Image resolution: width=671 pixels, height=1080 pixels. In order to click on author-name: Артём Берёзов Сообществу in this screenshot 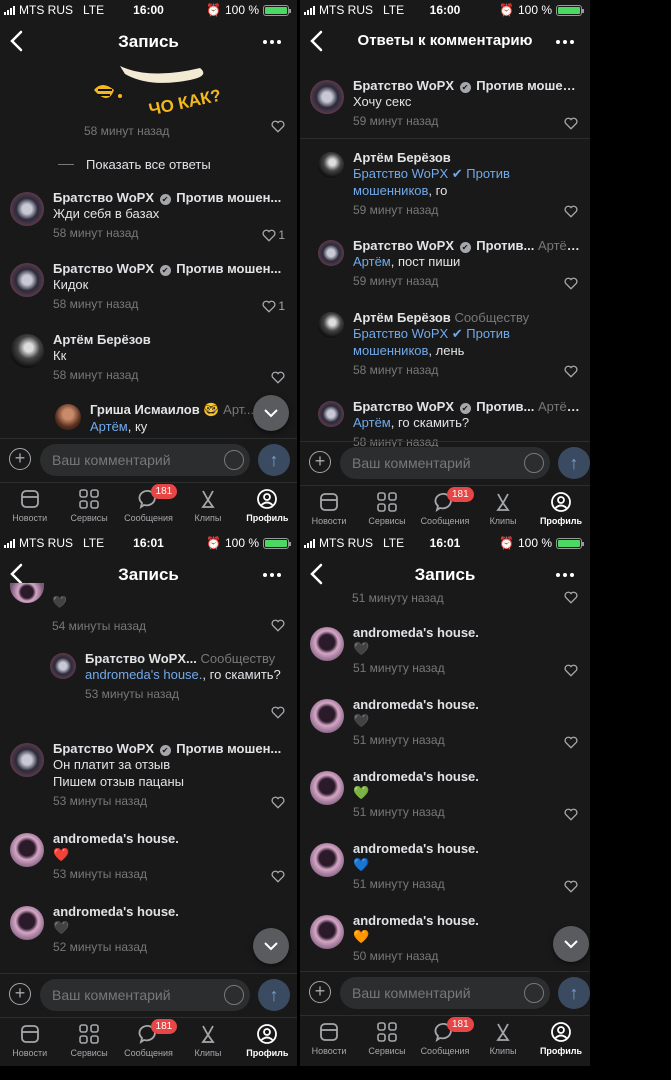, I will do `click(466, 317)`.